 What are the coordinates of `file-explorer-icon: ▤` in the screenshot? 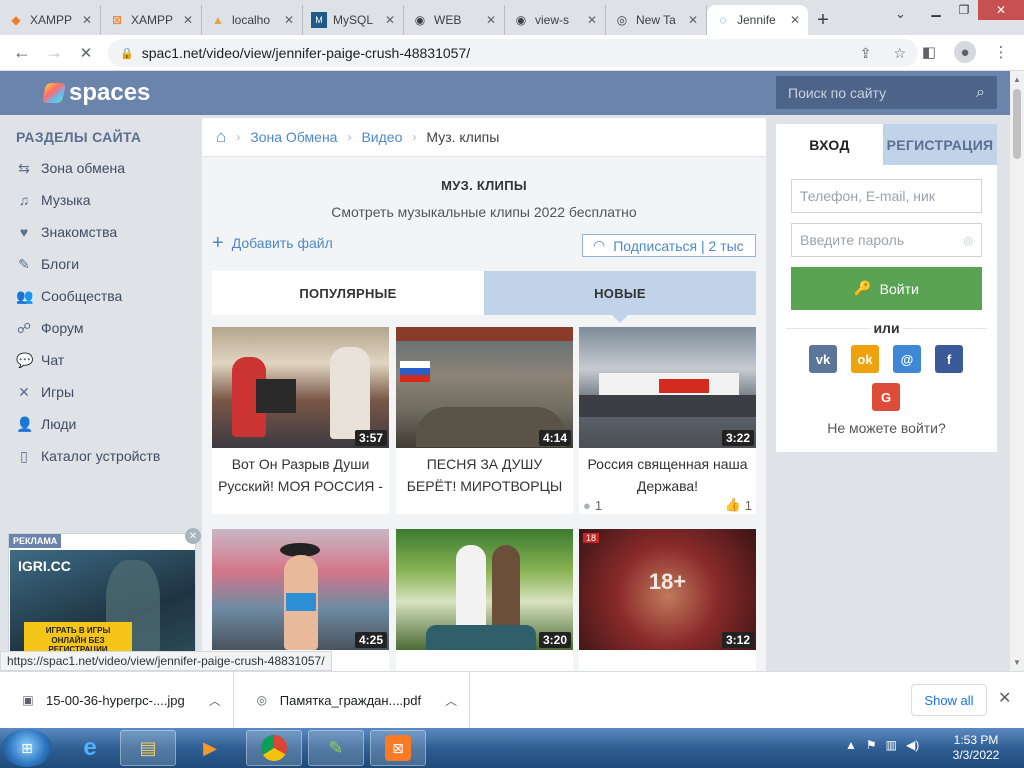 It's located at (148, 748).